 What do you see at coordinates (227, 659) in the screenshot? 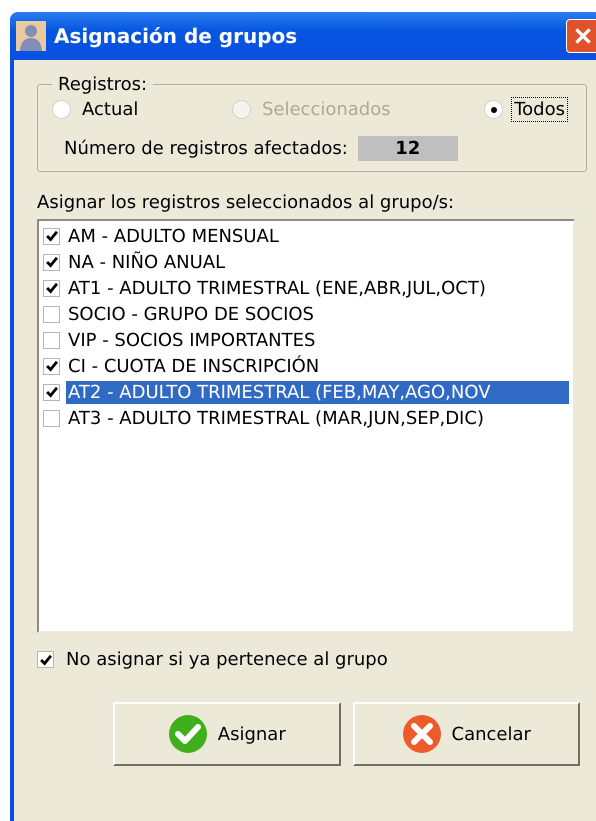
I see `checkbox-label: No asignar si ya pertenece al grupo` at bounding box center [227, 659].